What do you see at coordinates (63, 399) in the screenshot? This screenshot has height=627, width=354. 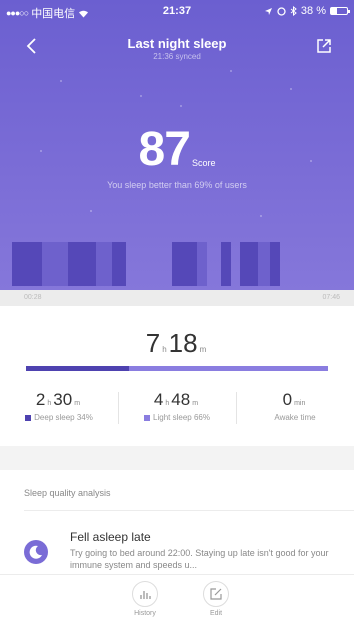 I see `deep-minutes: 30` at bounding box center [63, 399].